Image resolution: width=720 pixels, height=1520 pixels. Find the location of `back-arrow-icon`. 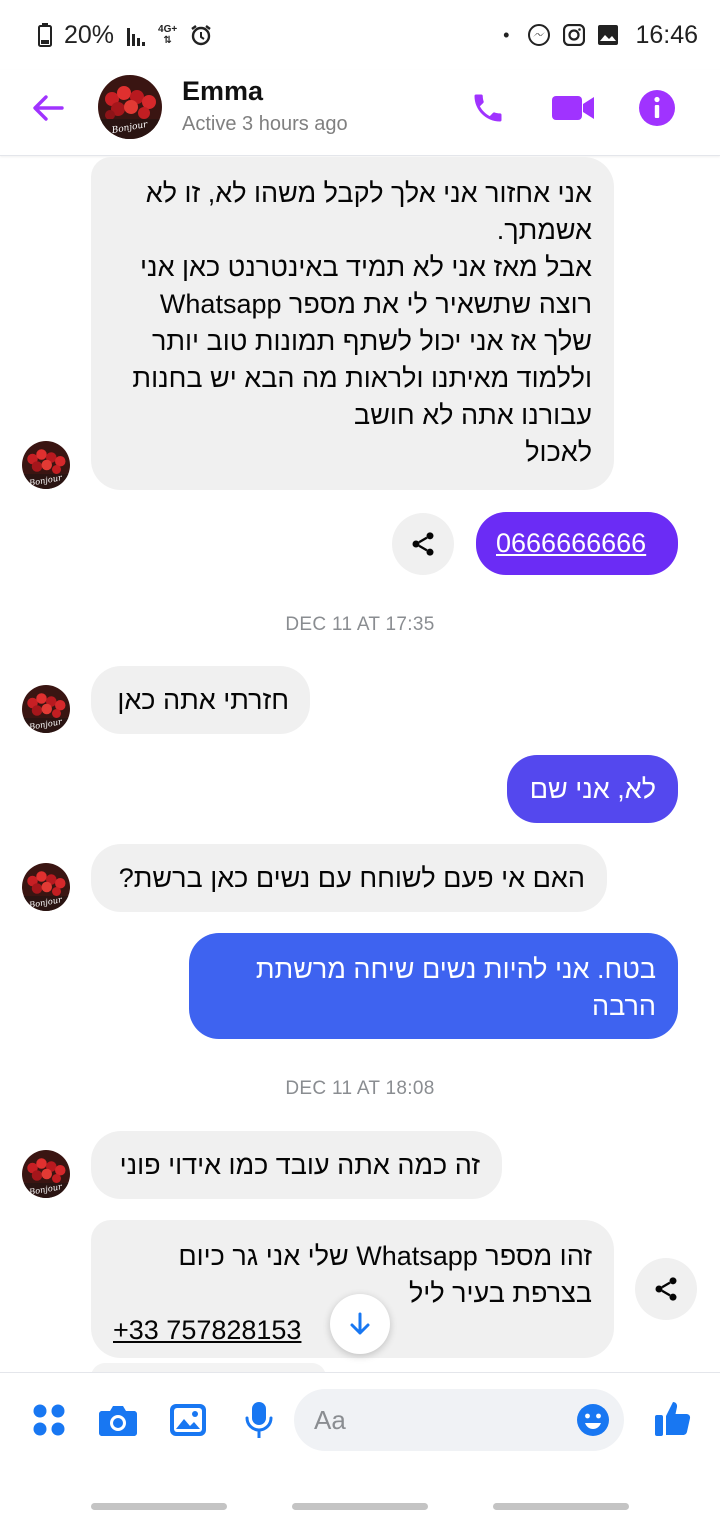

back-arrow-icon is located at coordinates (48, 108).